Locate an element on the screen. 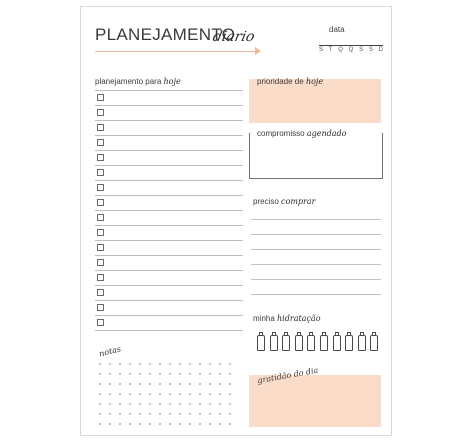 The width and height of the screenshot is (472, 442). appointments-box is located at coordinates (316, 156).